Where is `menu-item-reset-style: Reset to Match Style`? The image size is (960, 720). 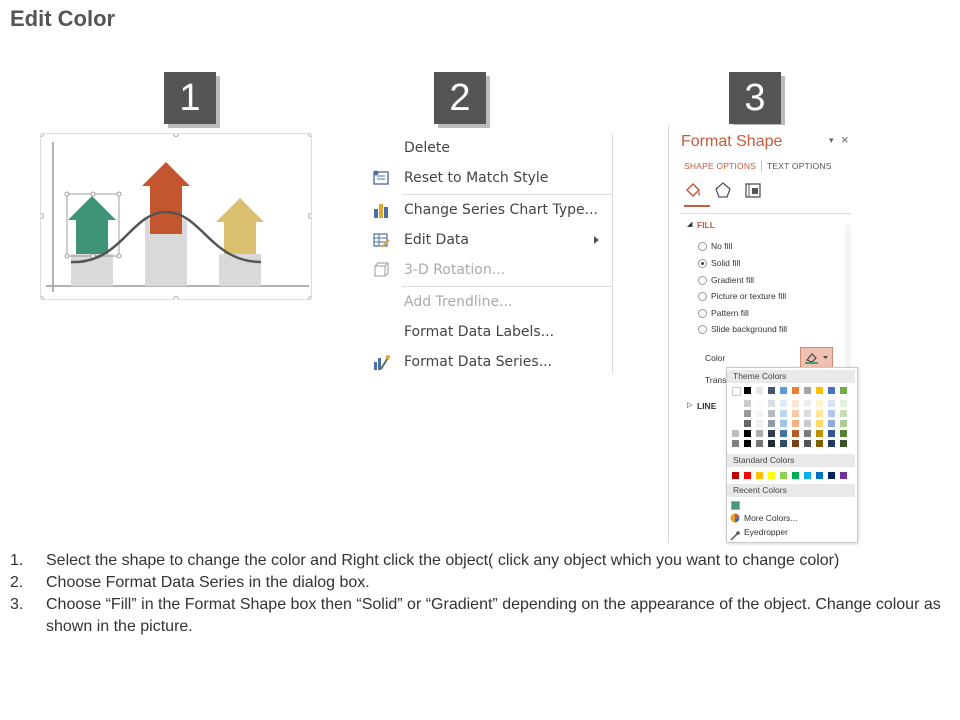 menu-item-reset-style: Reset to Match Style is located at coordinates (491, 179).